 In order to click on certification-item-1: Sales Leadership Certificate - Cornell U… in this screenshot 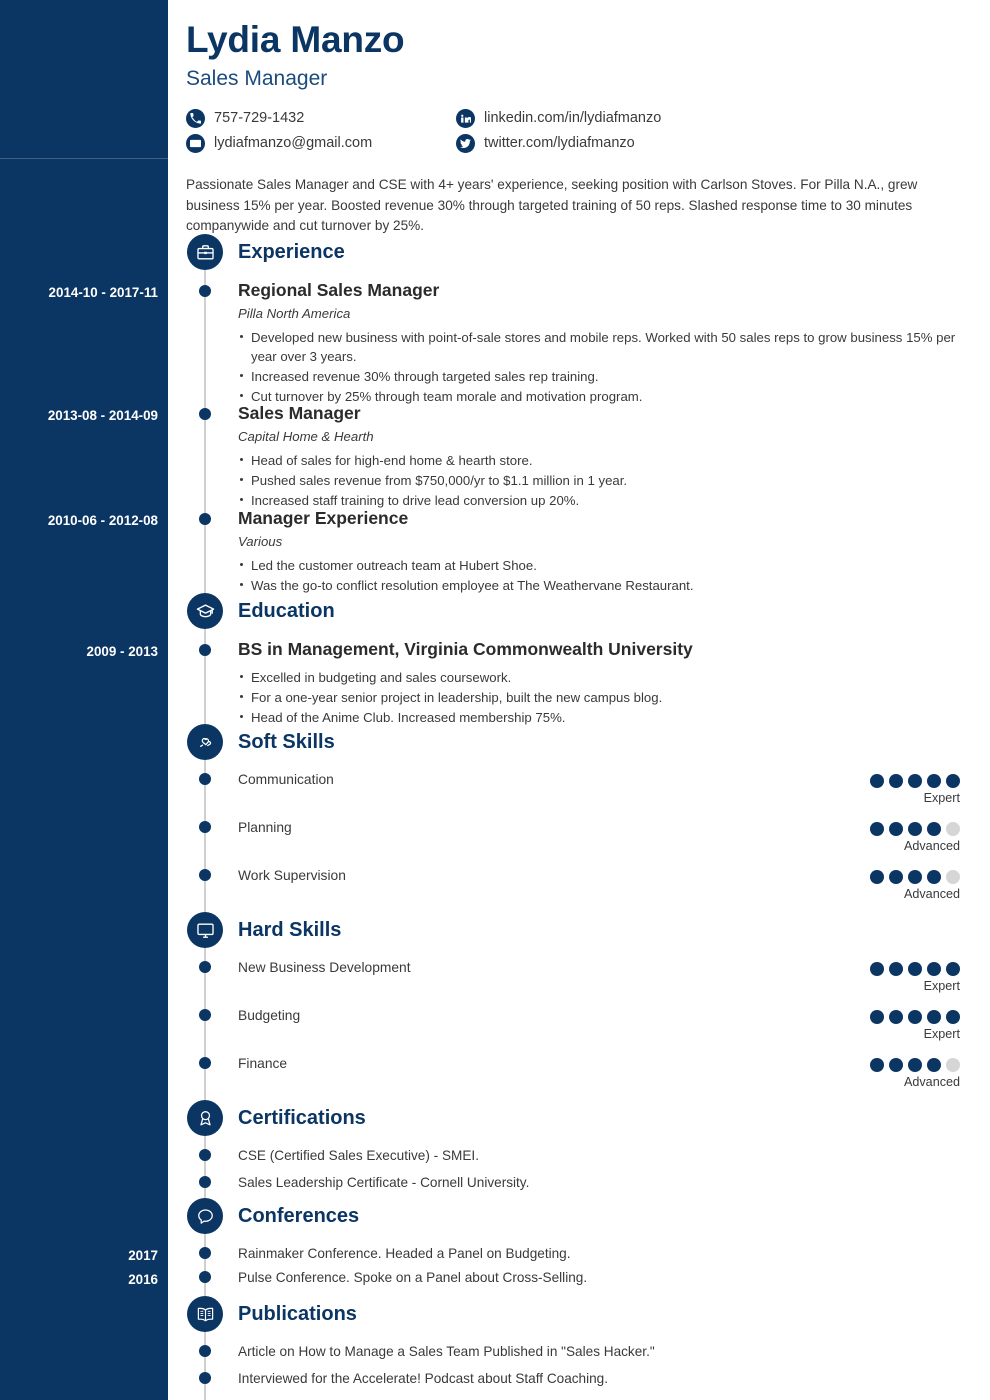, I will do `click(384, 1182)`.